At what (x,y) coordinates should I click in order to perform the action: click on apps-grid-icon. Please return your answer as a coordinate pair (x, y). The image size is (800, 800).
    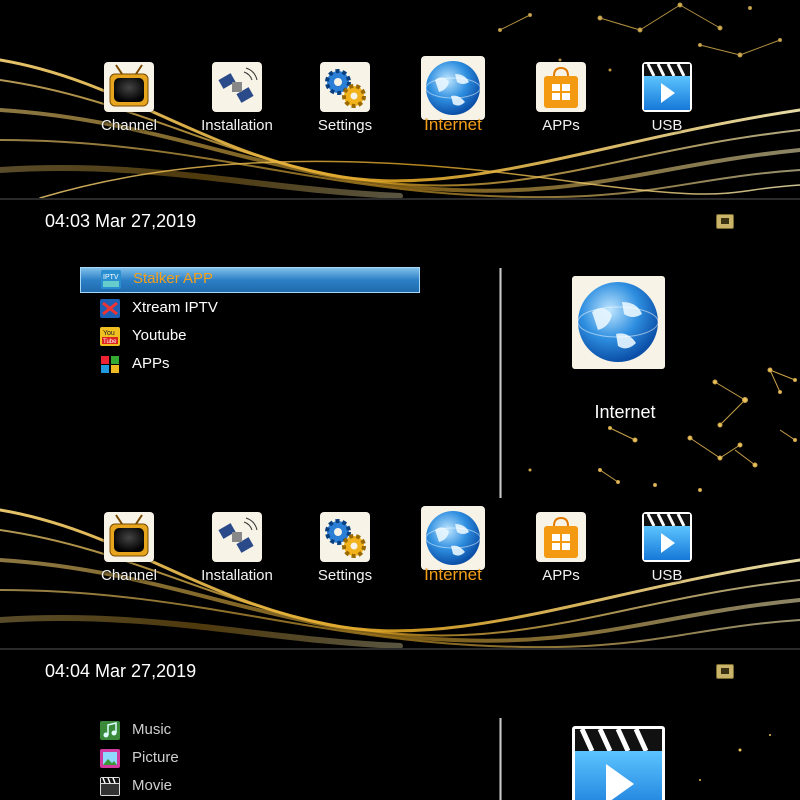
    Looking at the image, I should click on (110, 364).